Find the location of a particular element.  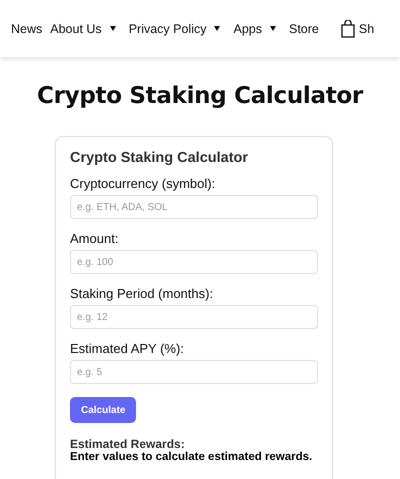

nav-link: News is located at coordinates (26, 29).